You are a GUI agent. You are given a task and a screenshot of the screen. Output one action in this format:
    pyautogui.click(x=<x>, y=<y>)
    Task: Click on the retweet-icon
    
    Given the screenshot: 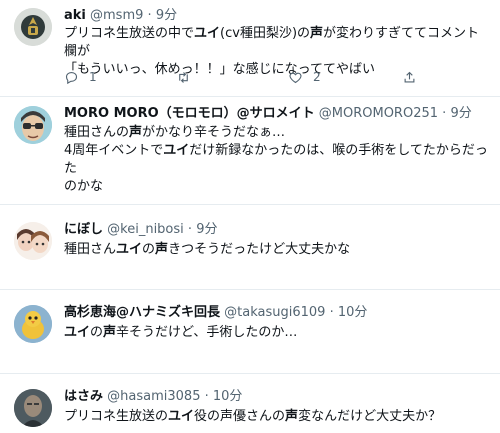 What is the action you would take?
    pyautogui.click(x=183, y=77)
    